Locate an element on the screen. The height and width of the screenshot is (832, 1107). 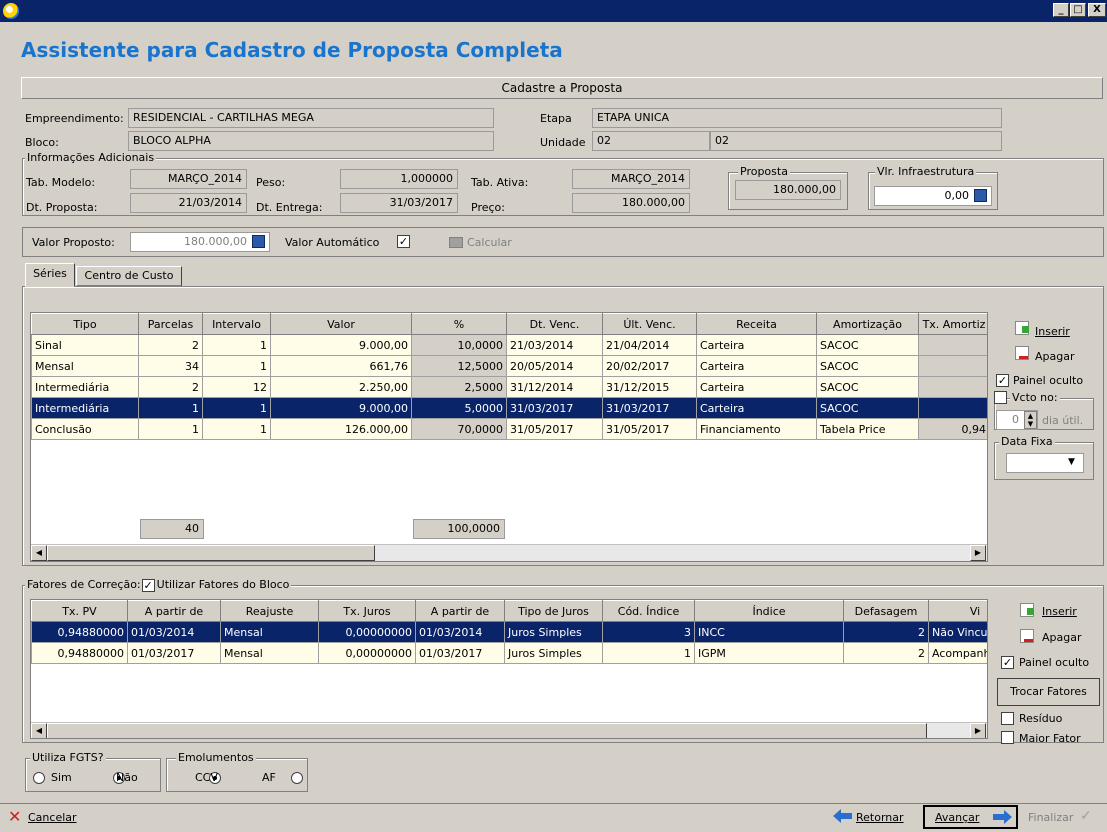
series-cell: 20/05/2014 is located at coordinates (554, 366).